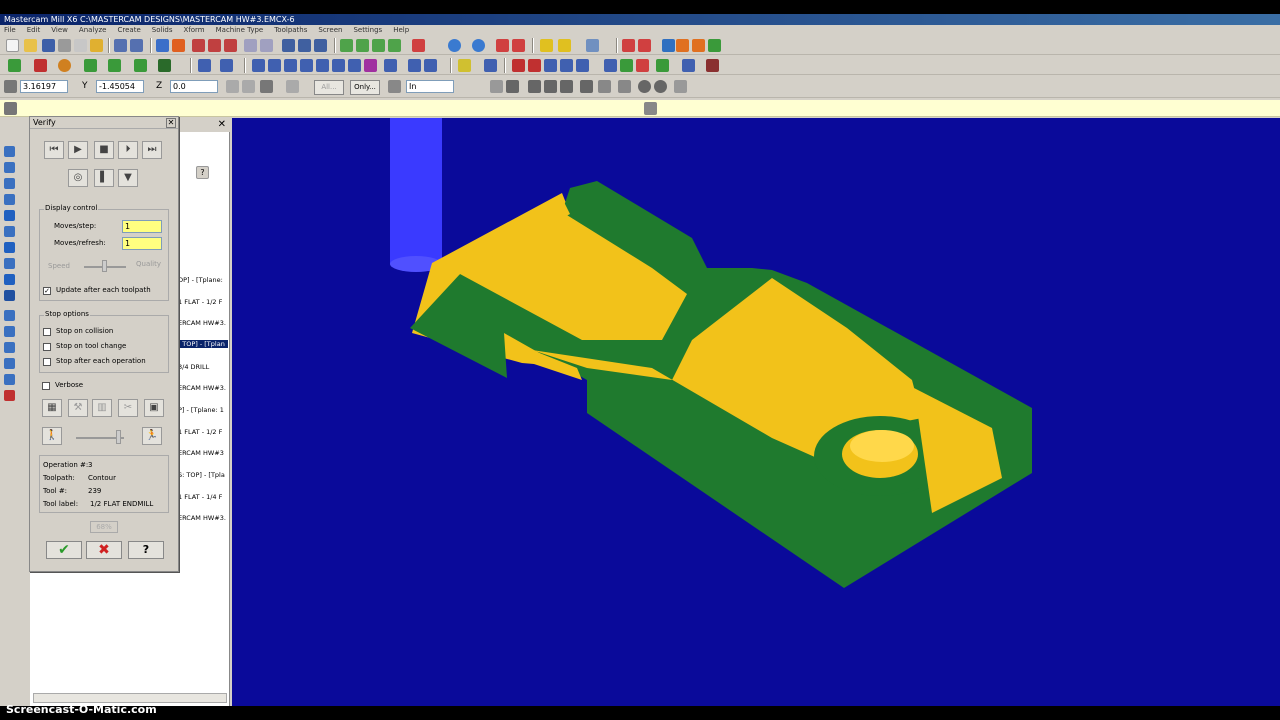 This screenshot has width=1280, height=720. Describe the element at coordinates (454, 45) in the screenshot. I see `globe-icon` at that location.